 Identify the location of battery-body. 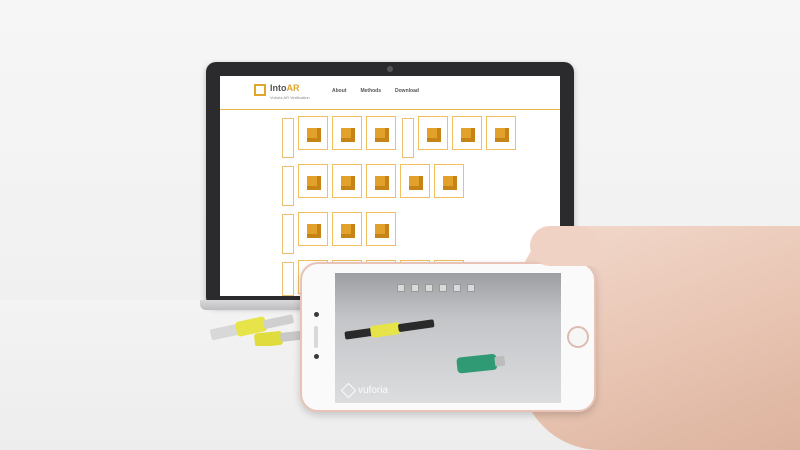
(268, 338).